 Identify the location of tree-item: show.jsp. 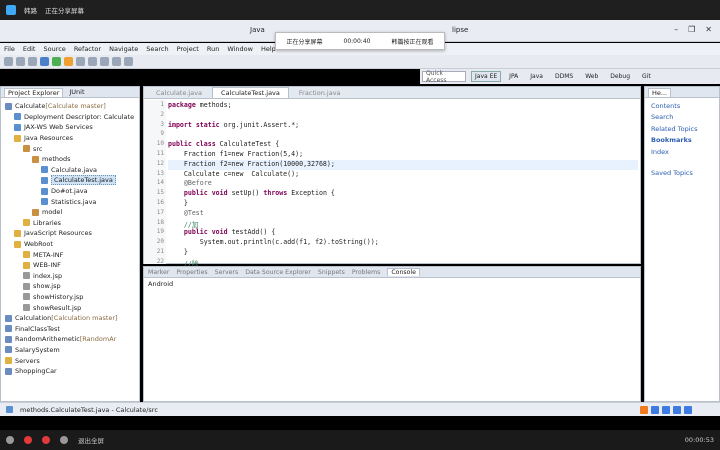
(70, 286).